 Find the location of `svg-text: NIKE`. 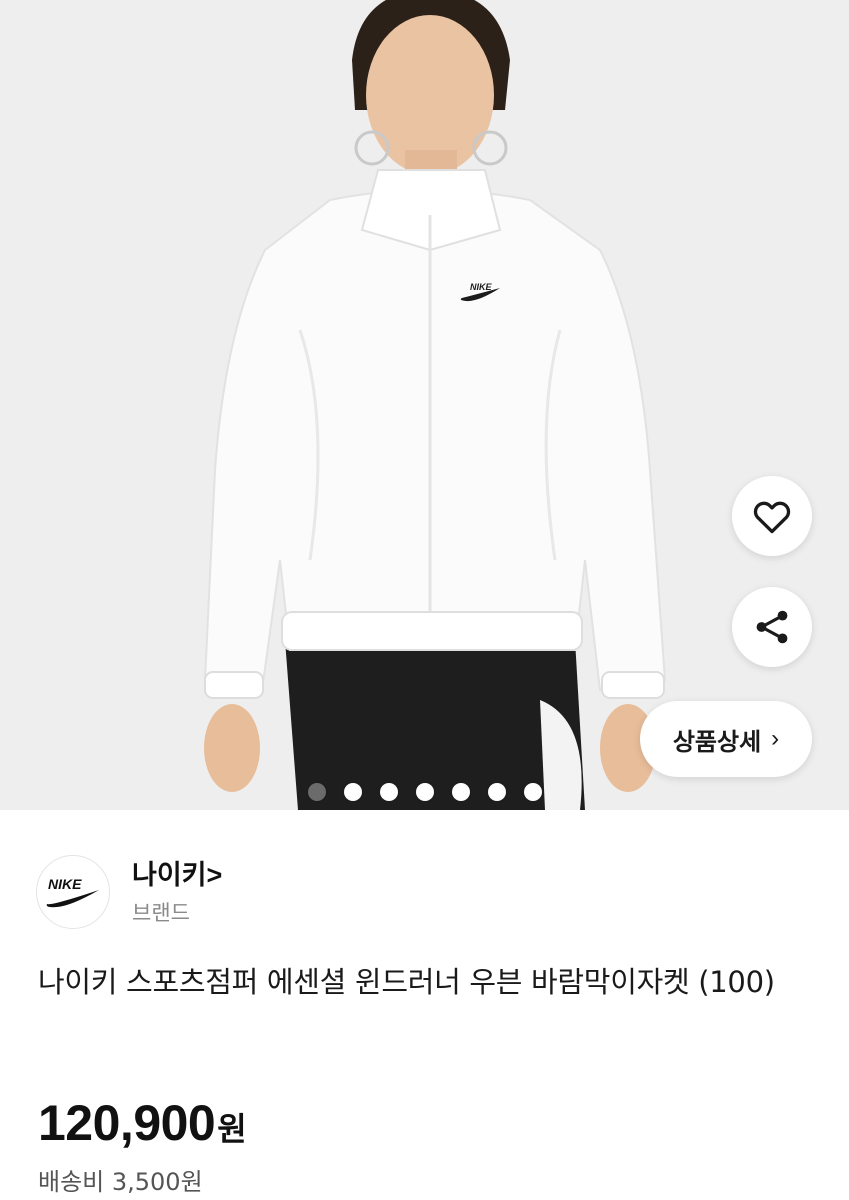

svg-text: NIKE is located at coordinates (481, 287).